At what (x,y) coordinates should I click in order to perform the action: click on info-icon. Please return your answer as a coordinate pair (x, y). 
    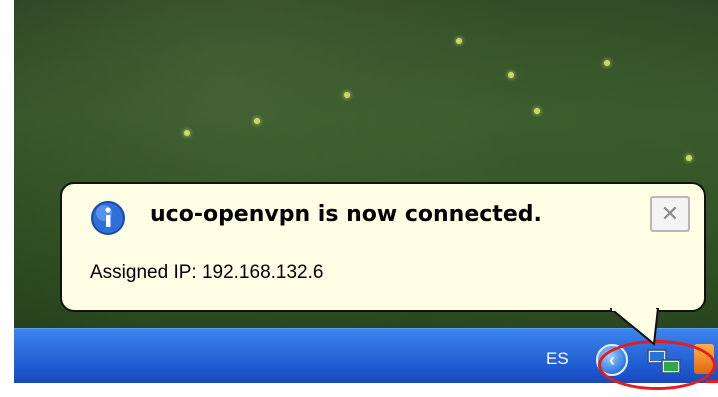
    Looking at the image, I should click on (108, 218).